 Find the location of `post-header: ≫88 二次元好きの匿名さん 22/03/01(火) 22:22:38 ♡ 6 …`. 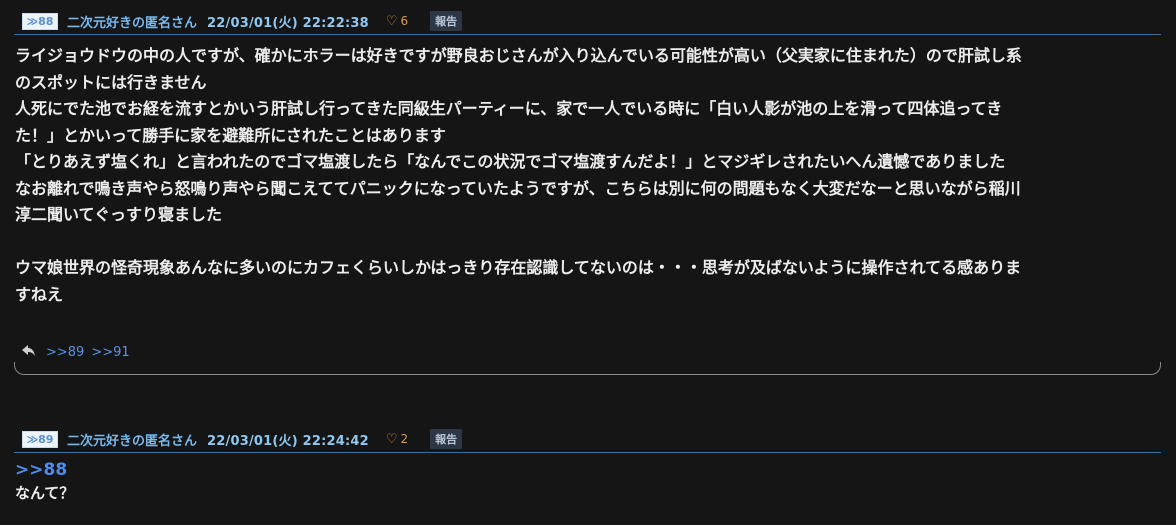

post-header: ≫88 二次元好きの匿名さん 22/03/01(火) 22:22:38 ♡ 6 … is located at coordinates (588, 21).